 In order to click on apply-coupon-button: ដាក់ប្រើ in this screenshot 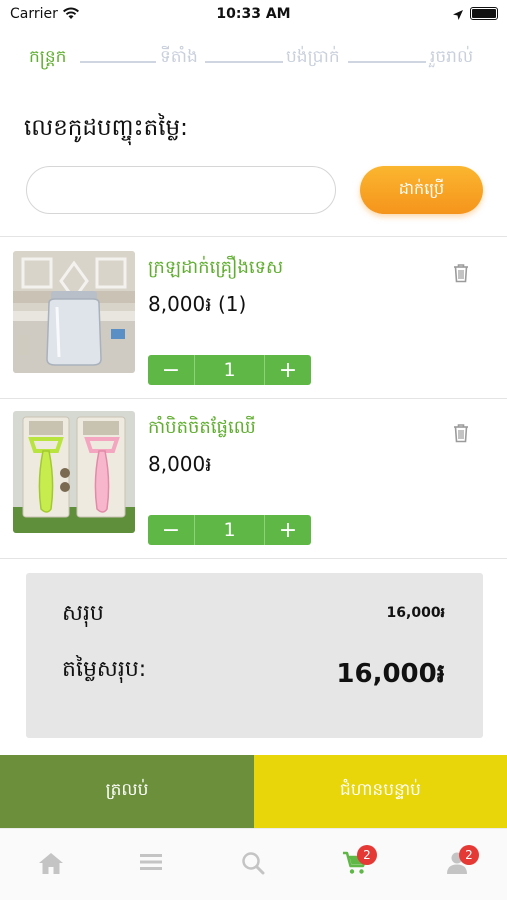, I will do `click(421, 190)`.